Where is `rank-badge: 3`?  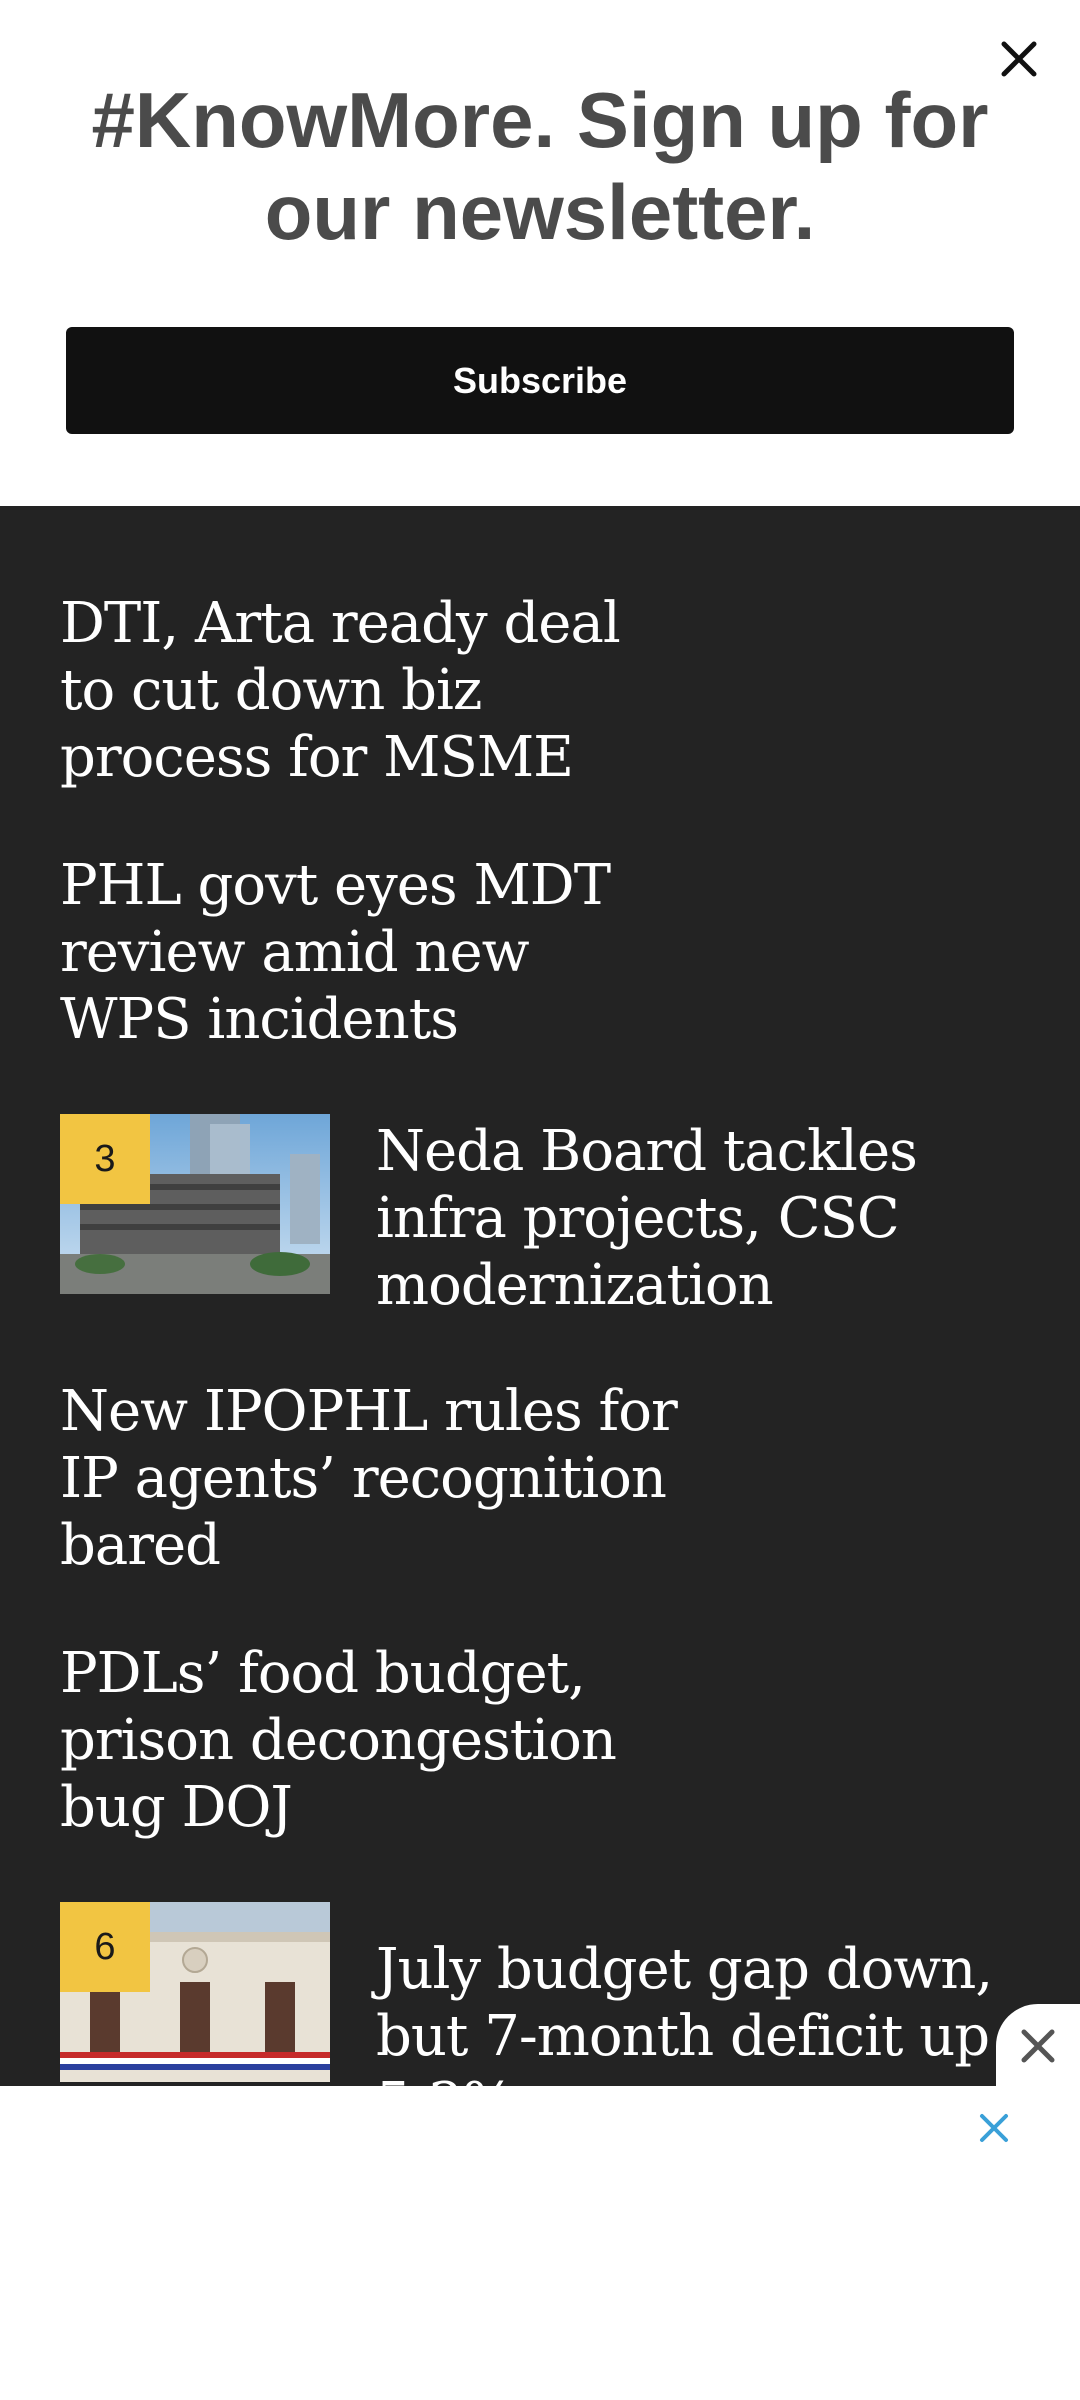 rank-badge: 3 is located at coordinates (105, 1159).